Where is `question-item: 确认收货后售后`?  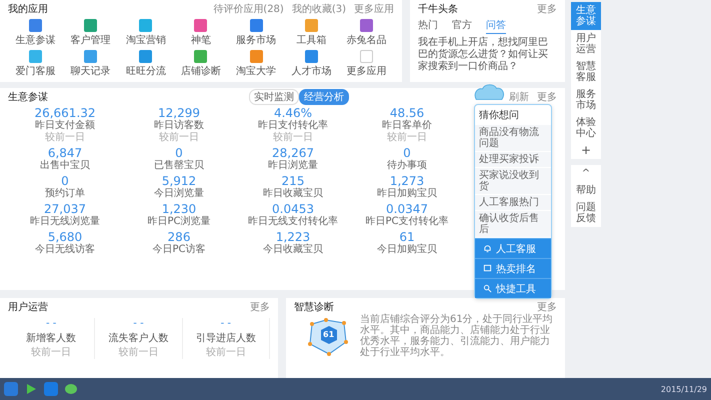 question-item: 确认收货后售后 is located at coordinates (513, 224).